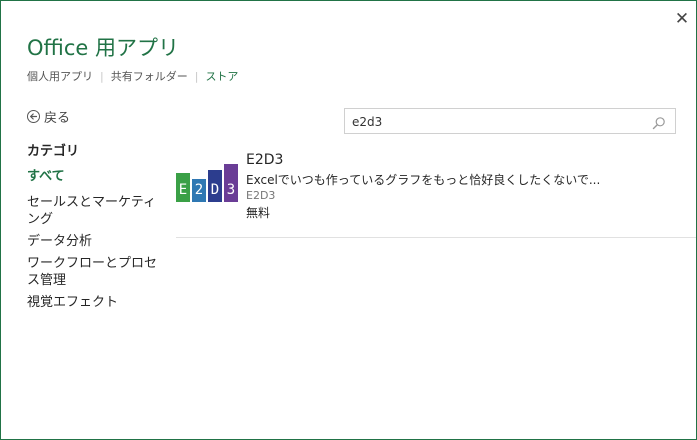  I want to click on result-divider, so click(436, 237).